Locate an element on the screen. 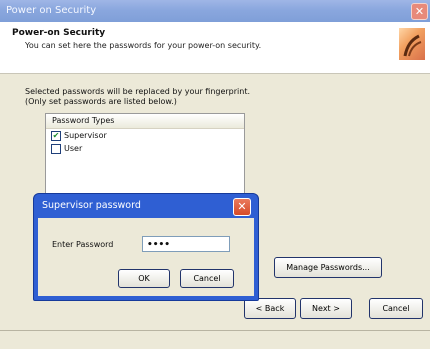 This screenshot has height=349, width=430. list-item-label: Supervisor is located at coordinates (85, 135).